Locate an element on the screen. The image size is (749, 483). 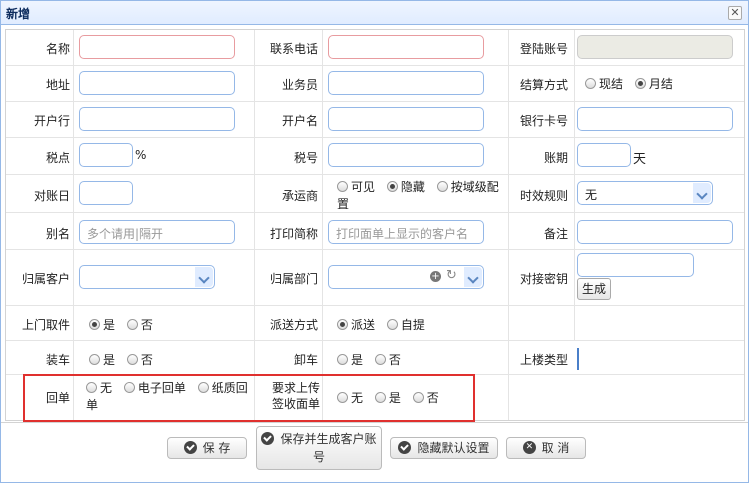
card-label: 银行卡号 is located at coordinates (543, 121).